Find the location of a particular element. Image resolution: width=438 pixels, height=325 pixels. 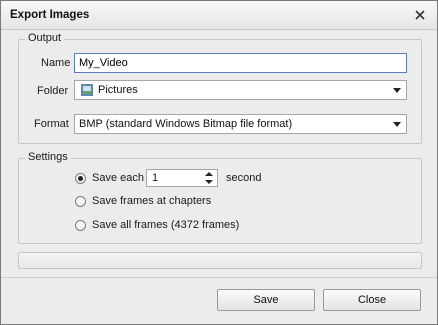

interval-value: 1 is located at coordinates (155, 178).